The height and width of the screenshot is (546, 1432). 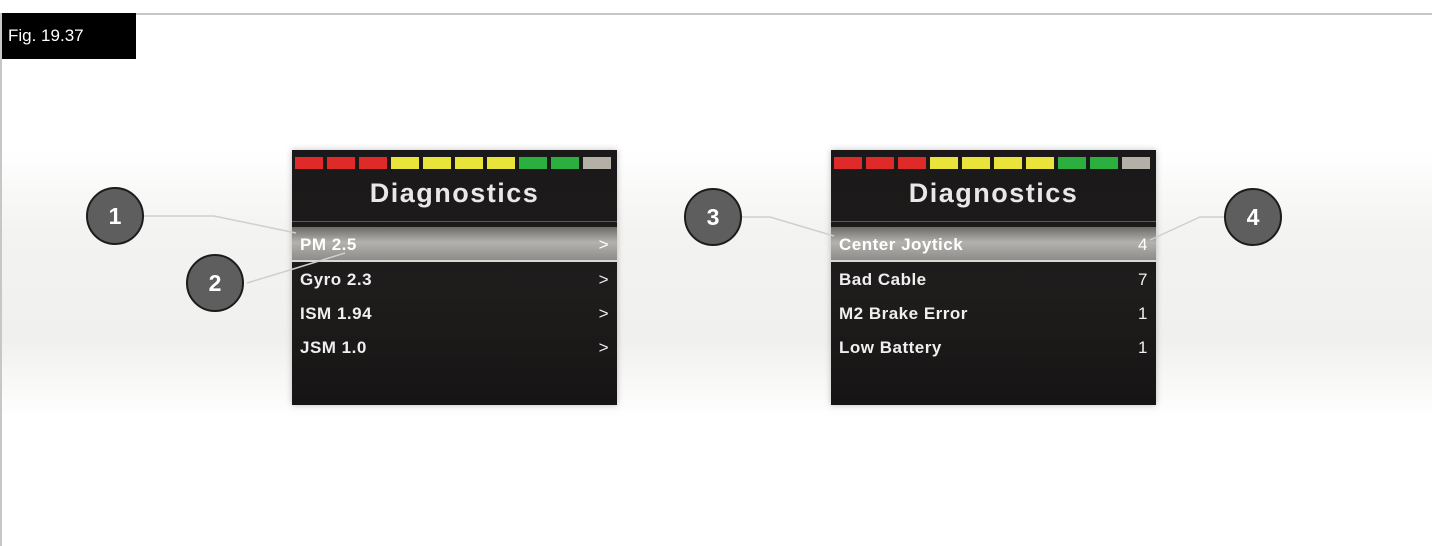 What do you see at coordinates (115, 216) in the screenshot?
I see `callout-marker-1: 1` at bounding box center [115, 216].